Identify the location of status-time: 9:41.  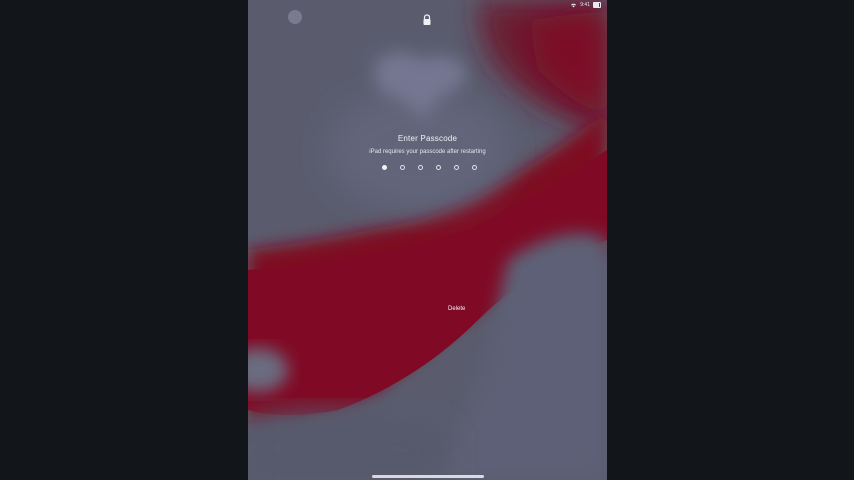
(585, 5).